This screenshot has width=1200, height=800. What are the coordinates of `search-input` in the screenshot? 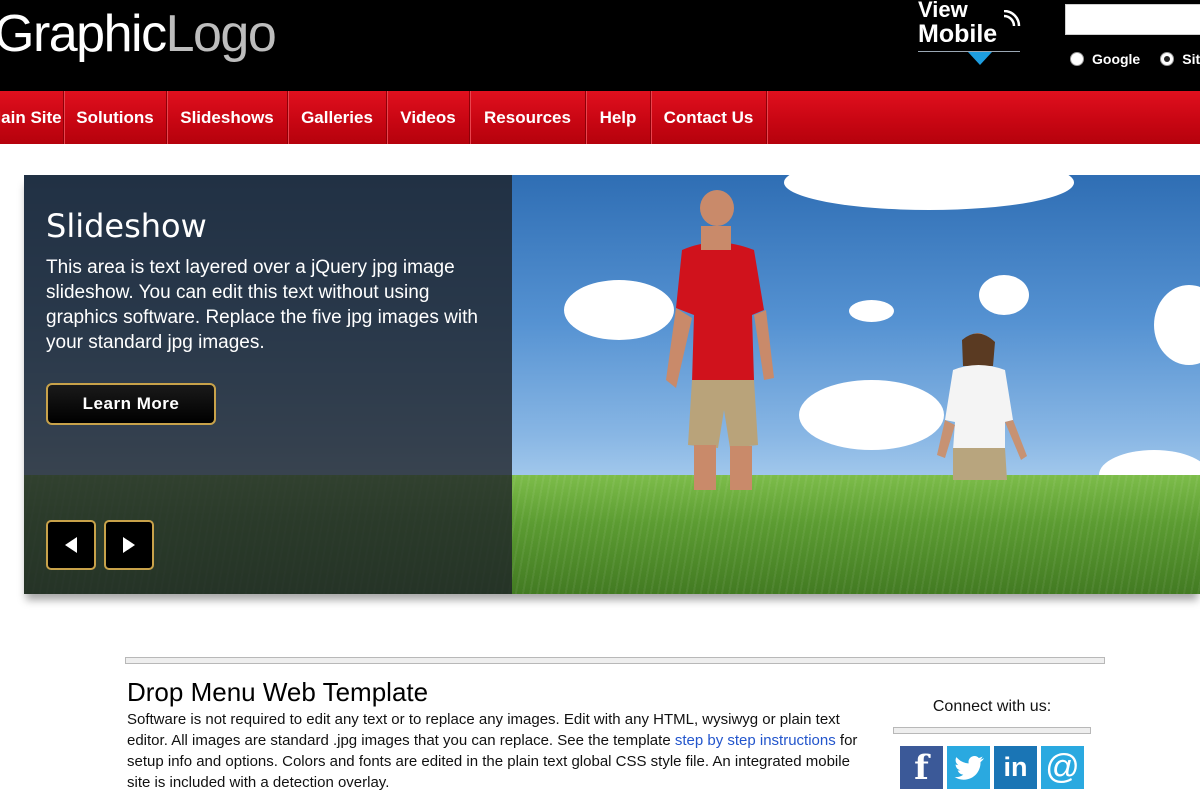 It's located at (1132, 19).